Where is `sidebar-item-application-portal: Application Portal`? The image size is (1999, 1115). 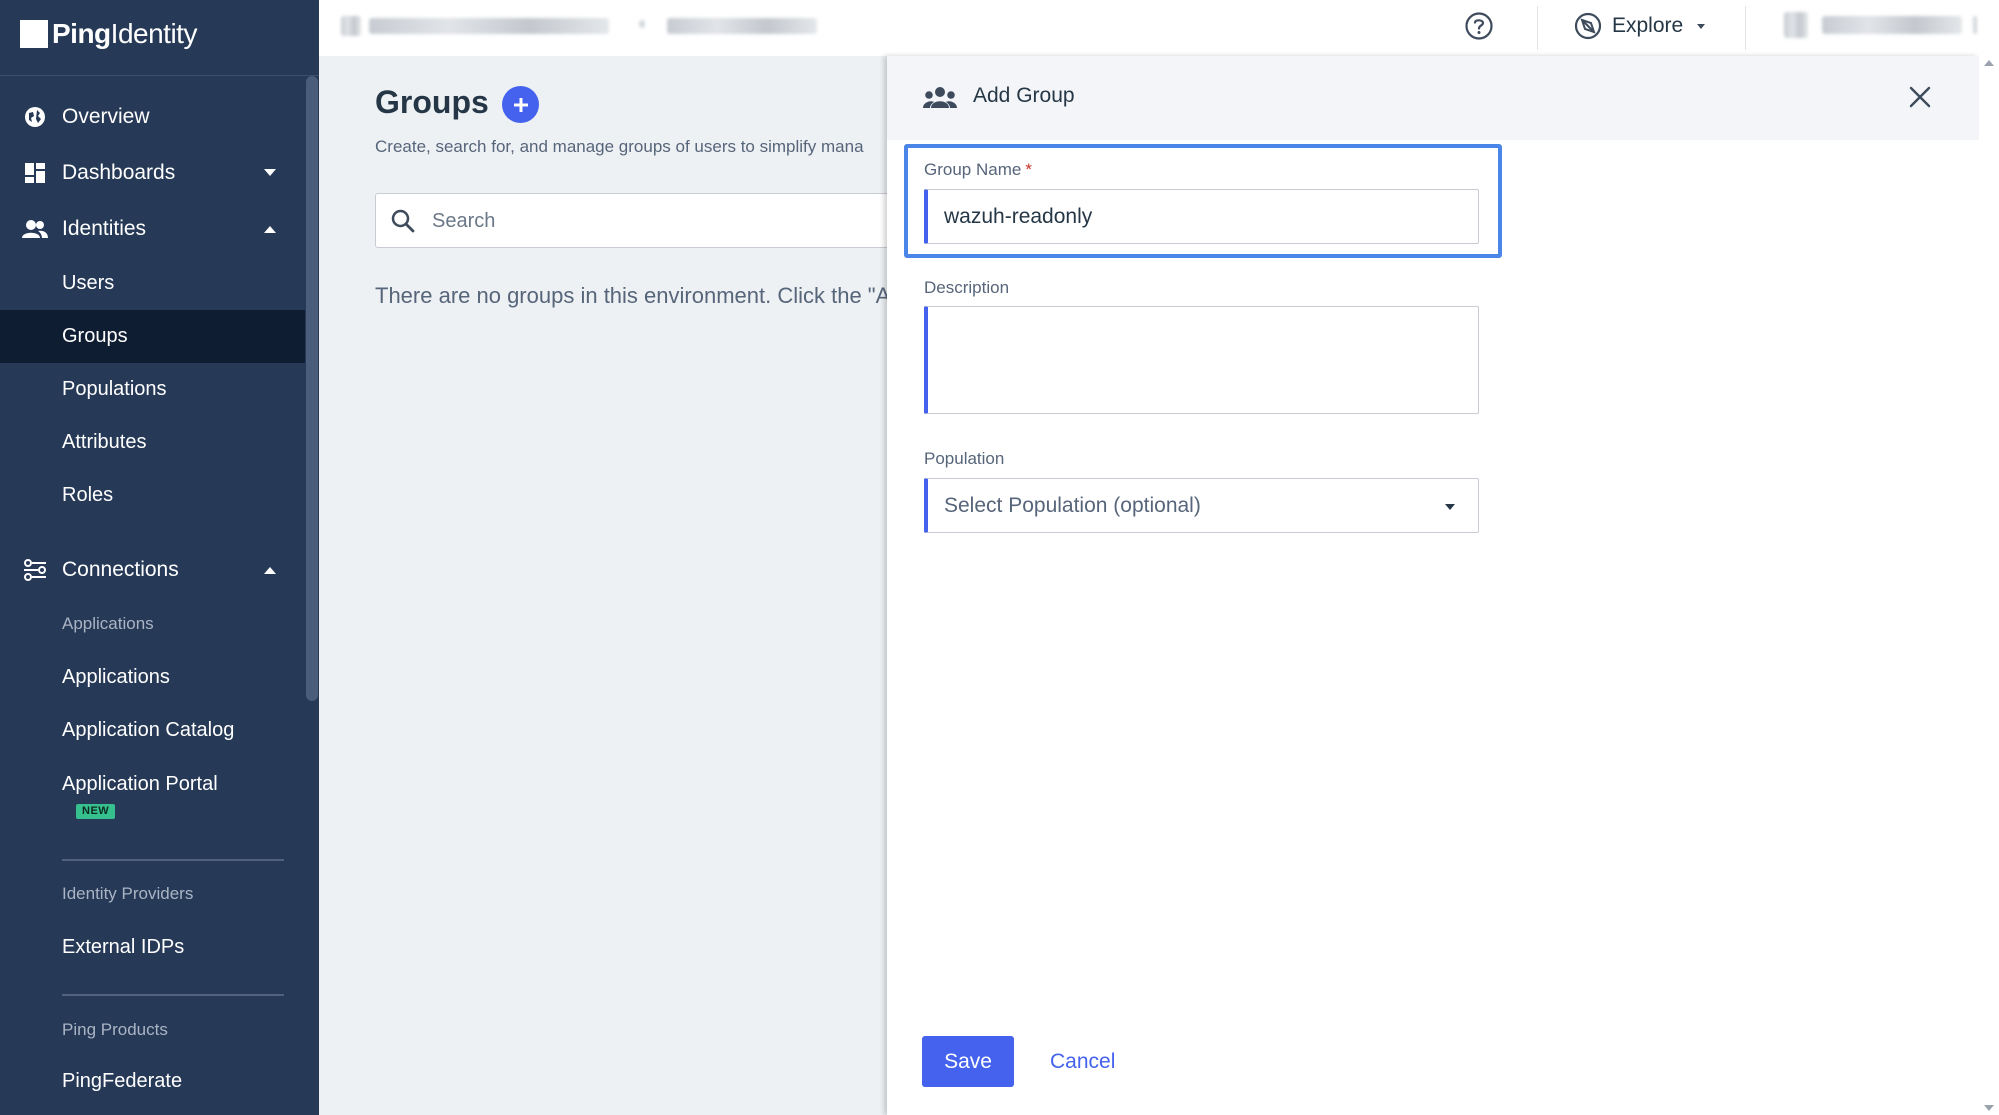 sidebar-item-application-portal: Application Portal is located at coordinates (152, 784).